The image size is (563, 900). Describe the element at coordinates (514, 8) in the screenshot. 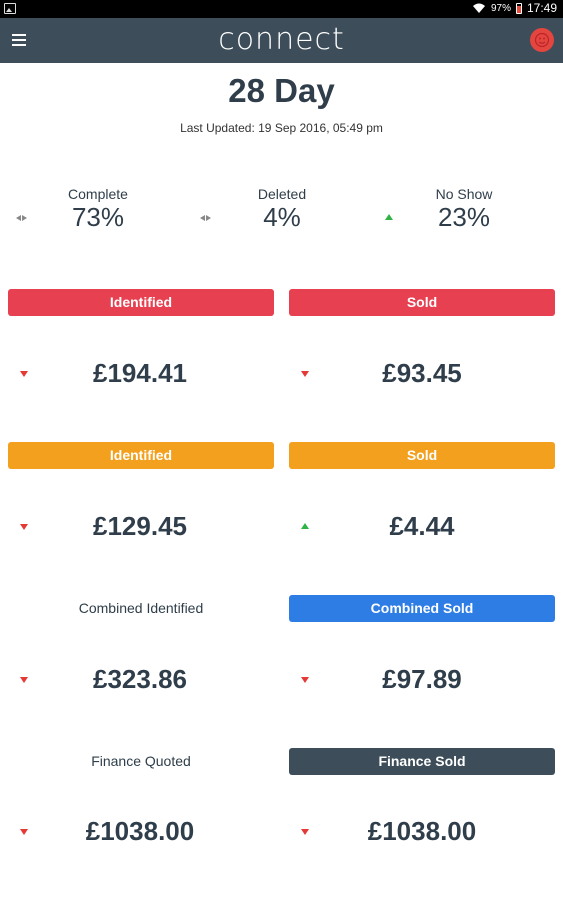

I see `status-indicators: 97% 17:49` at that location.